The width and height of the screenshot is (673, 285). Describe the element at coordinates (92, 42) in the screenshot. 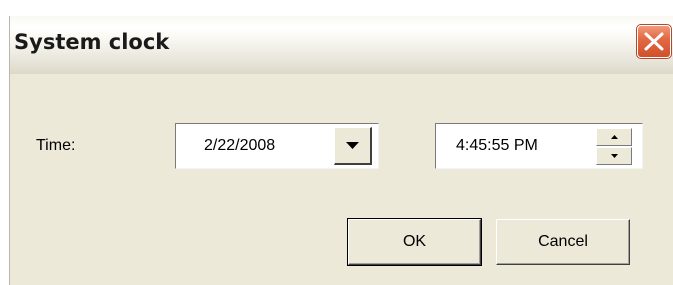

I see `window-title: System clock` at that location.